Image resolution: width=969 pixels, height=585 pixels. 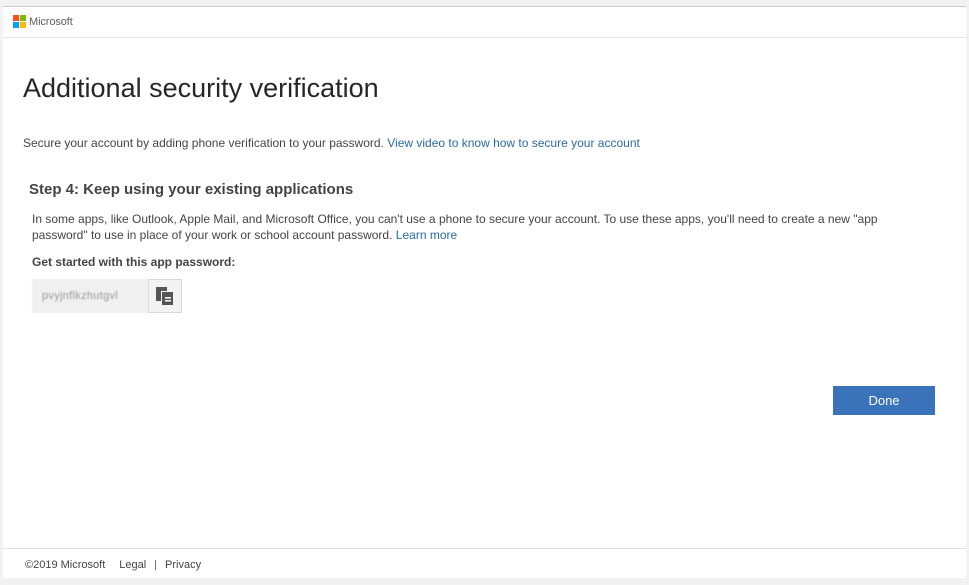 I want to click on microsoft-logo-icon, so click(x=19, y=21).